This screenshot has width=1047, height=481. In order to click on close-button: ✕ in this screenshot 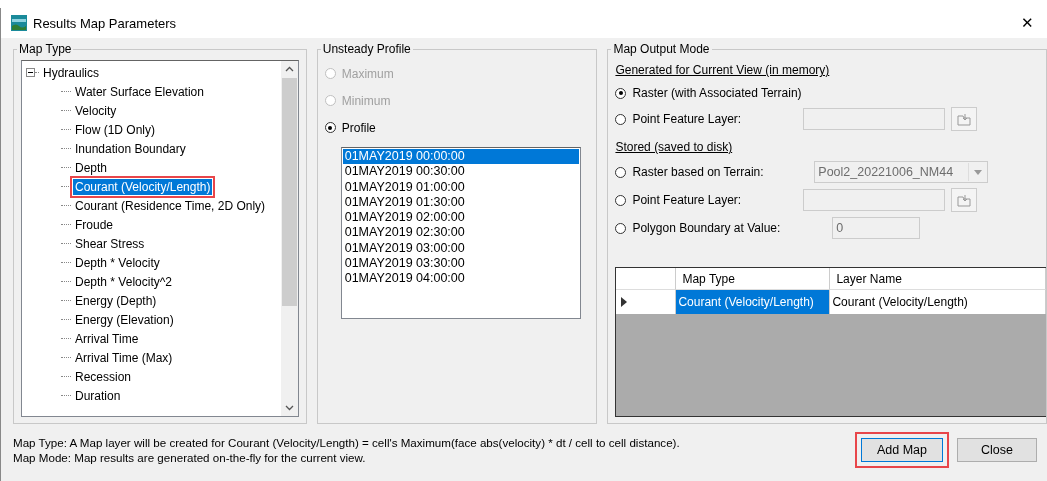, I will do `click(1027, 23)`.